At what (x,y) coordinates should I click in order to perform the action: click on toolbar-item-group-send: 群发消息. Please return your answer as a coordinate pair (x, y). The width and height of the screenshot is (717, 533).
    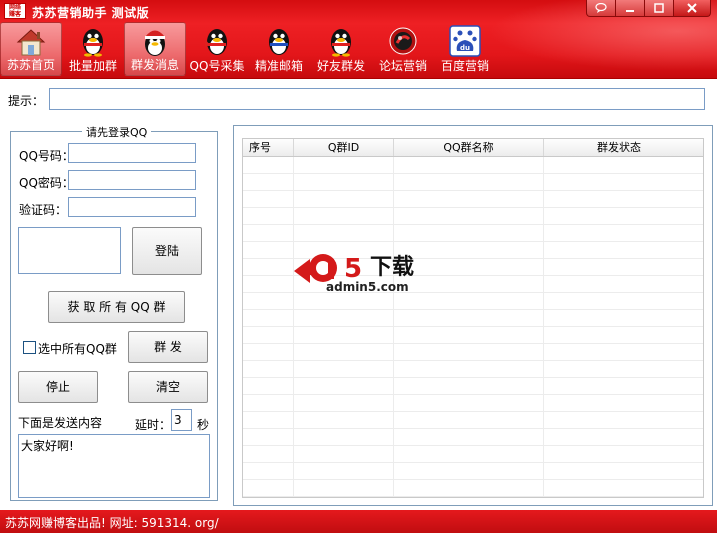
    Looking at the image, I should click on (155, 49).